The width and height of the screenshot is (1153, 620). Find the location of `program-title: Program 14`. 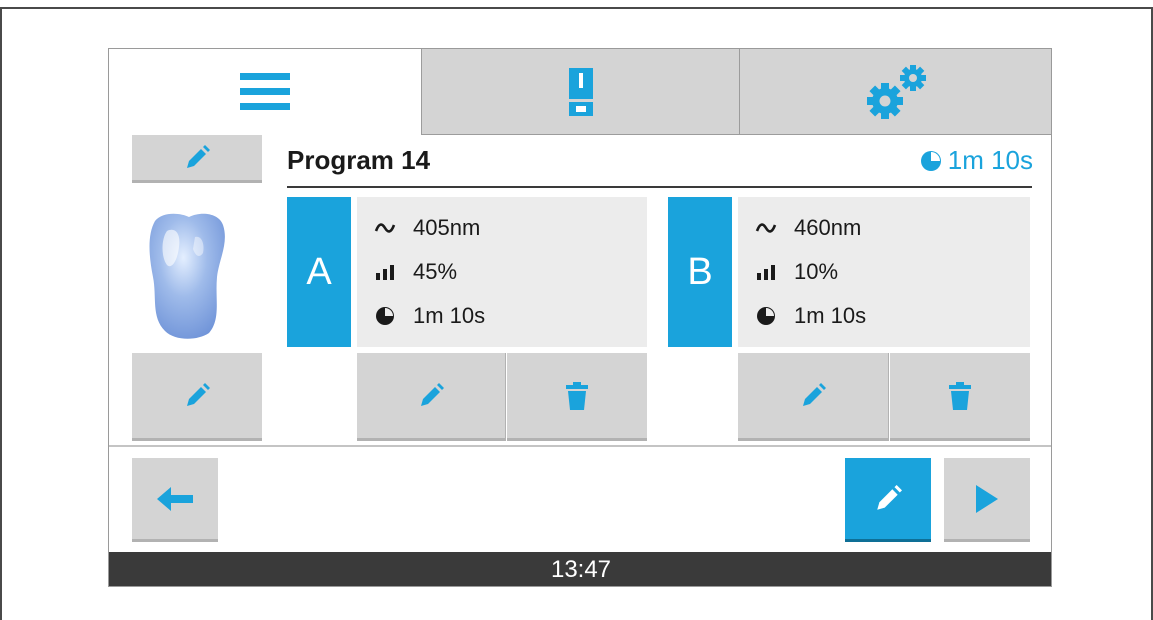

program-title: Program 14 is located at coordinates (359, 160).